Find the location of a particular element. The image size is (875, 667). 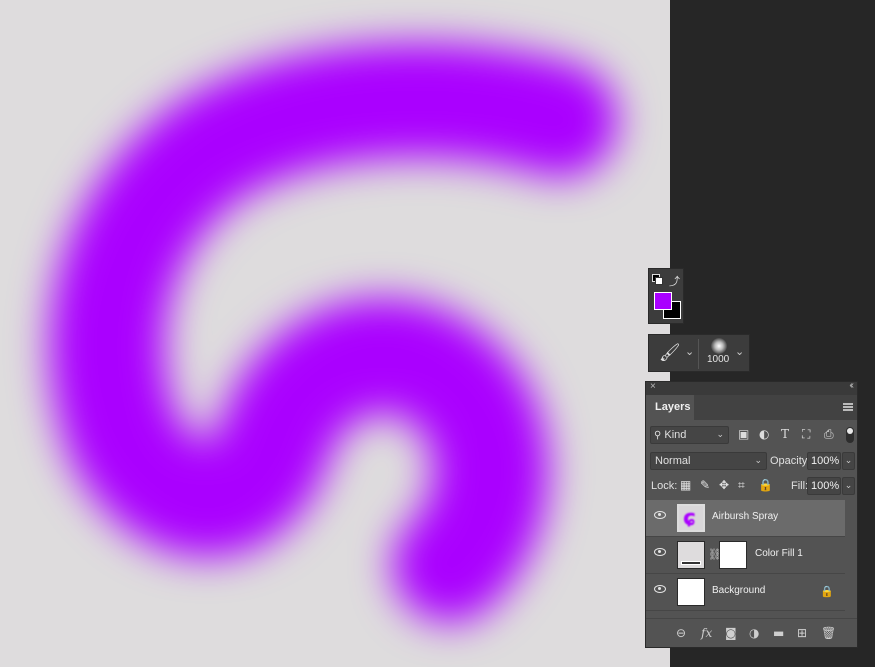

brush-tip-preview is located at coordinates (719, 346).